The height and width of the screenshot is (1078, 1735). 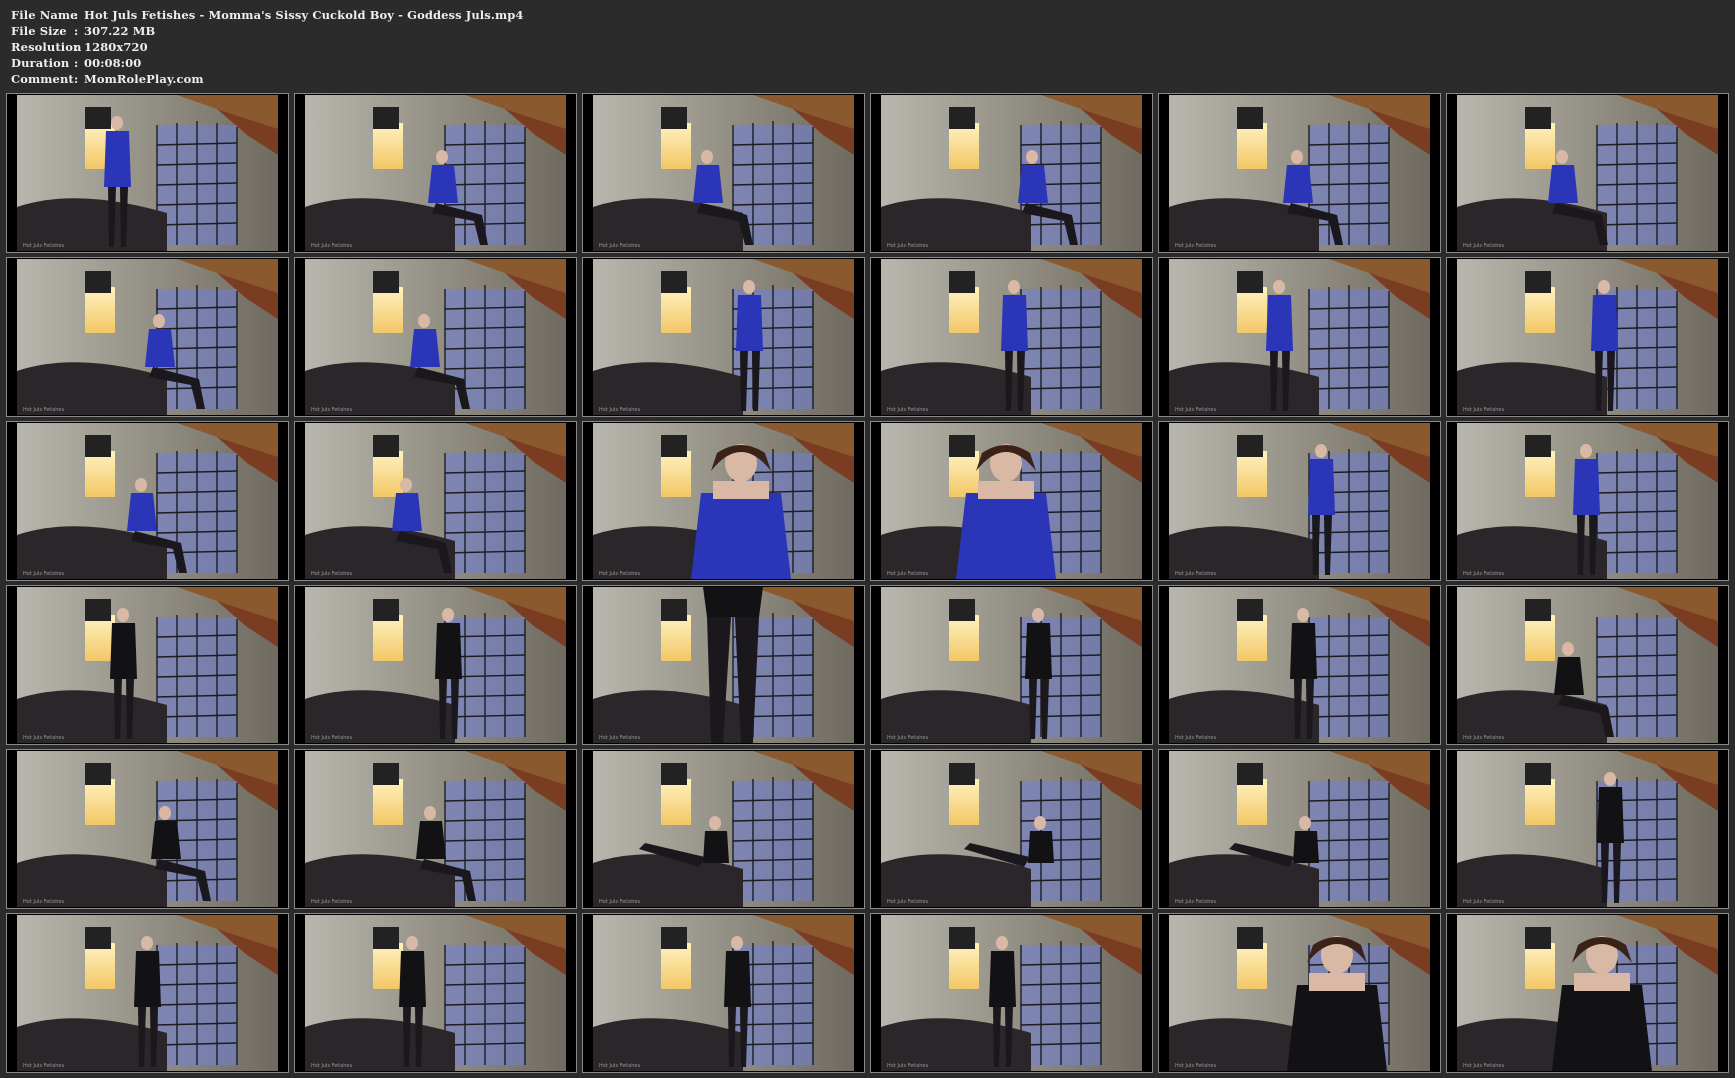 What do you see at coordinates (144, 79) in the screenshot?
I see `info-value: MomRolePlay.com` at bounding box center [144, 79].